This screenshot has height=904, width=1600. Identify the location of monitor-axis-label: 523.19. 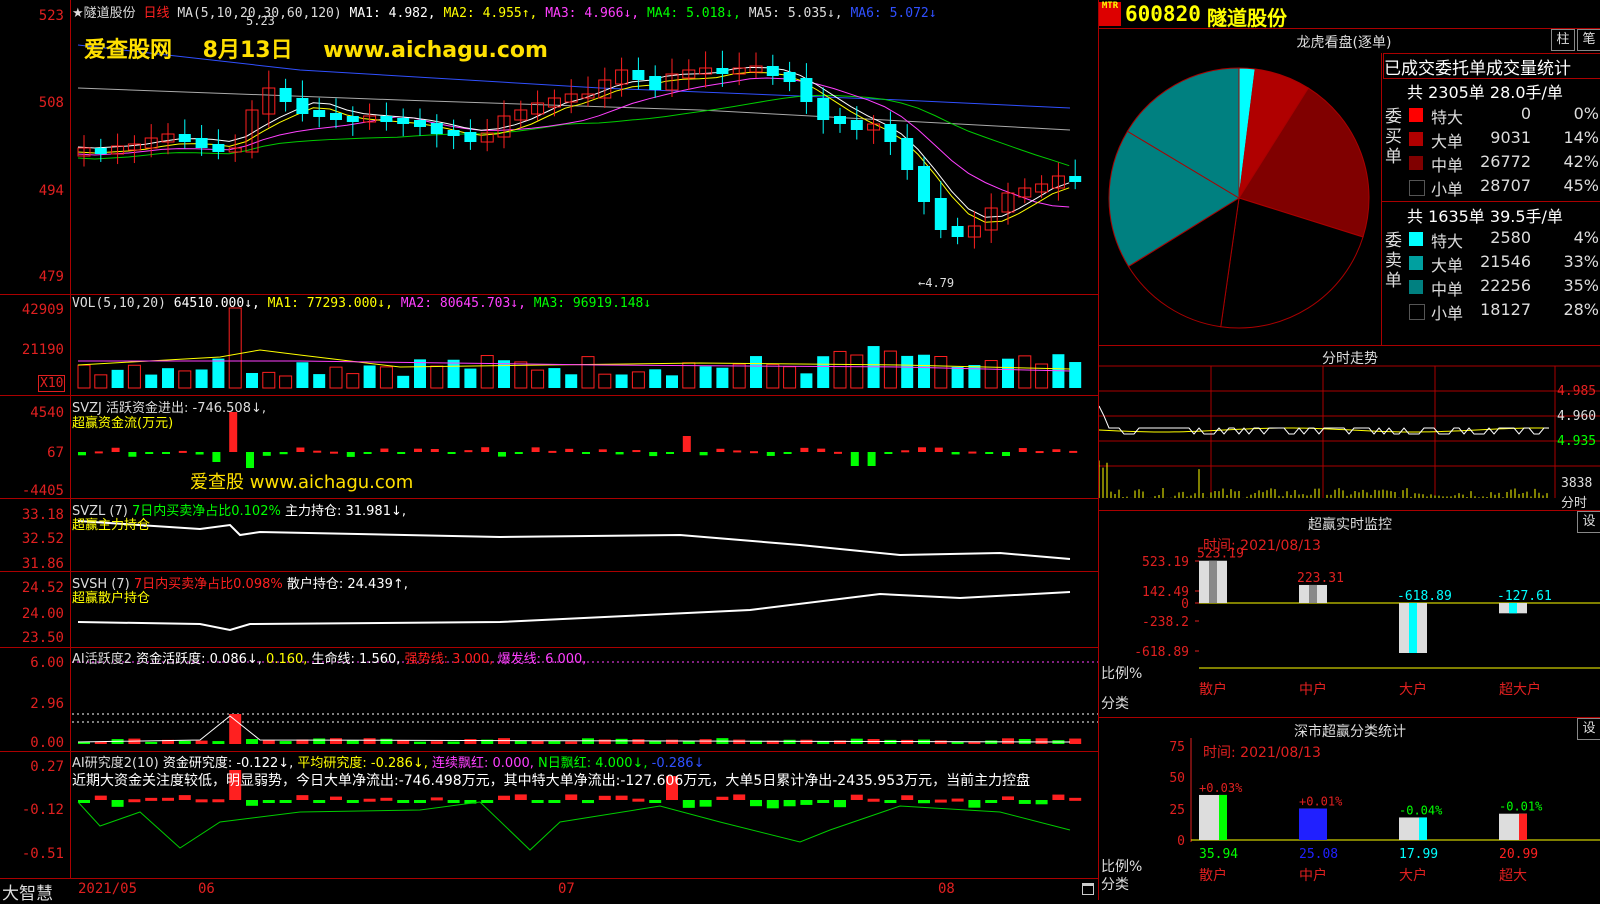
(1165, 562).